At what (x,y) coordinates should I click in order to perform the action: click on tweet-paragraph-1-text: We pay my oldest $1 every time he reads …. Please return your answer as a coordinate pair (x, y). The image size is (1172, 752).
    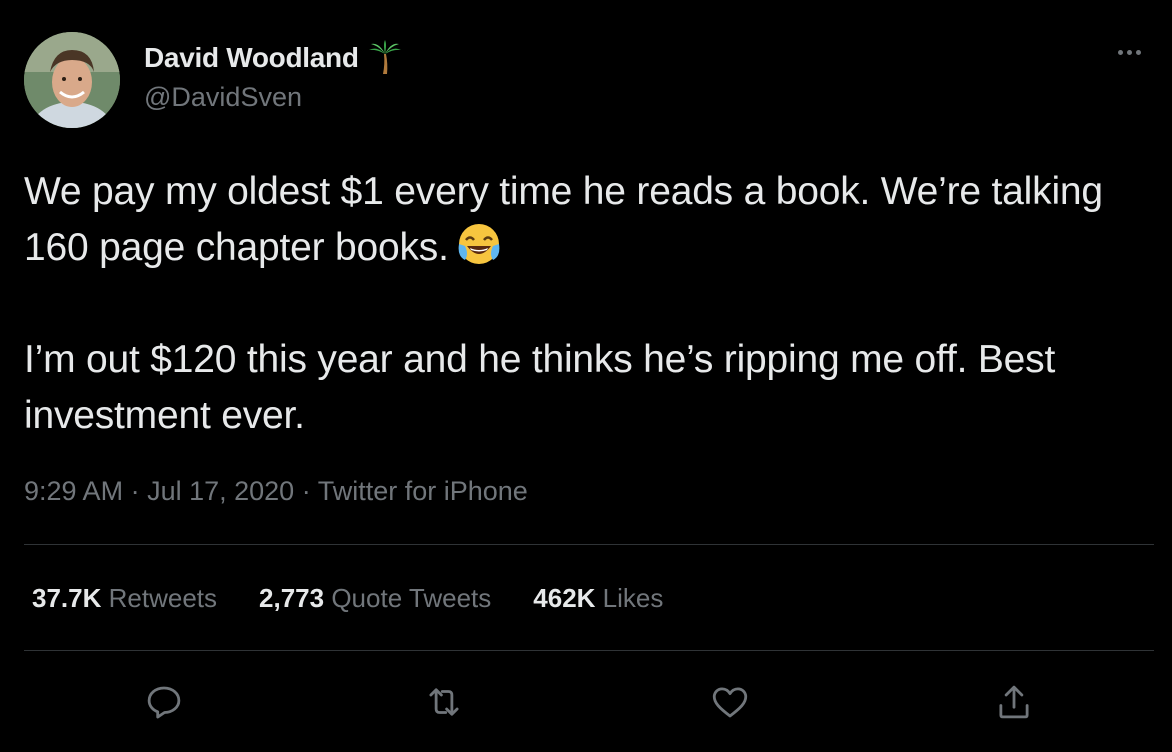
    Looking at the image, I should click on (563, 219).